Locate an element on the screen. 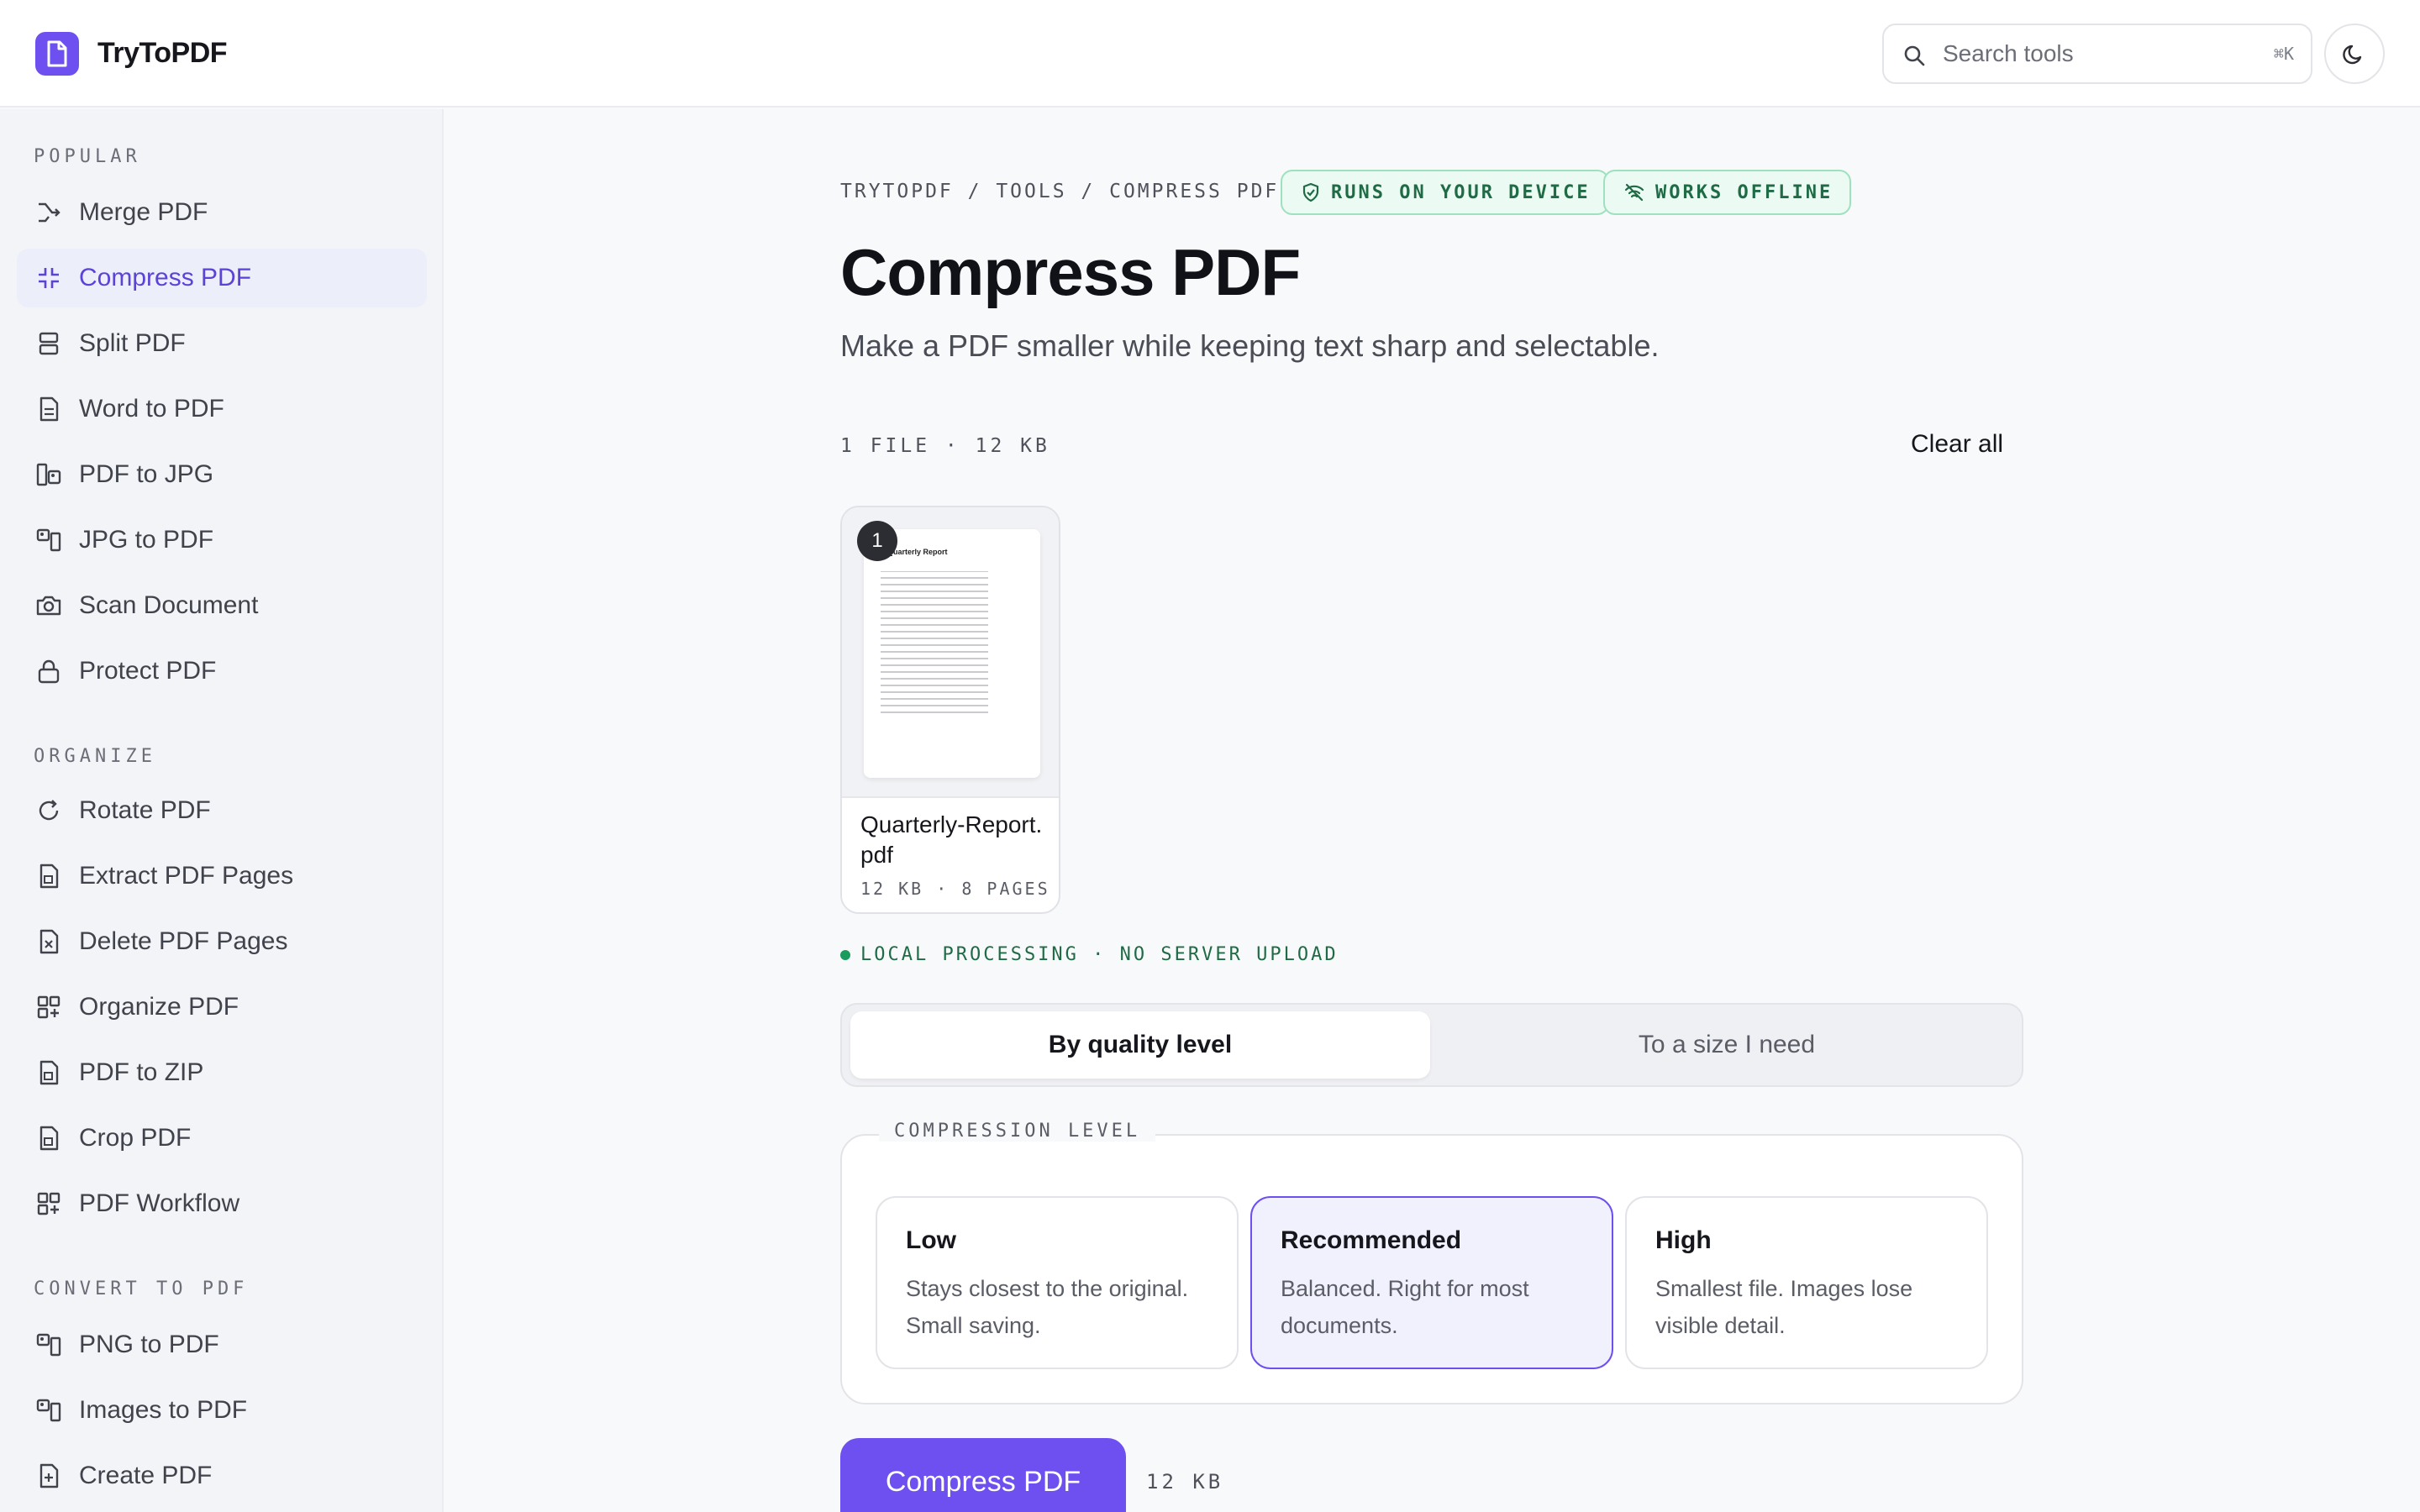  sidebar-item-merge-pdf: Merge PDF is located at coordinates (222, 212).